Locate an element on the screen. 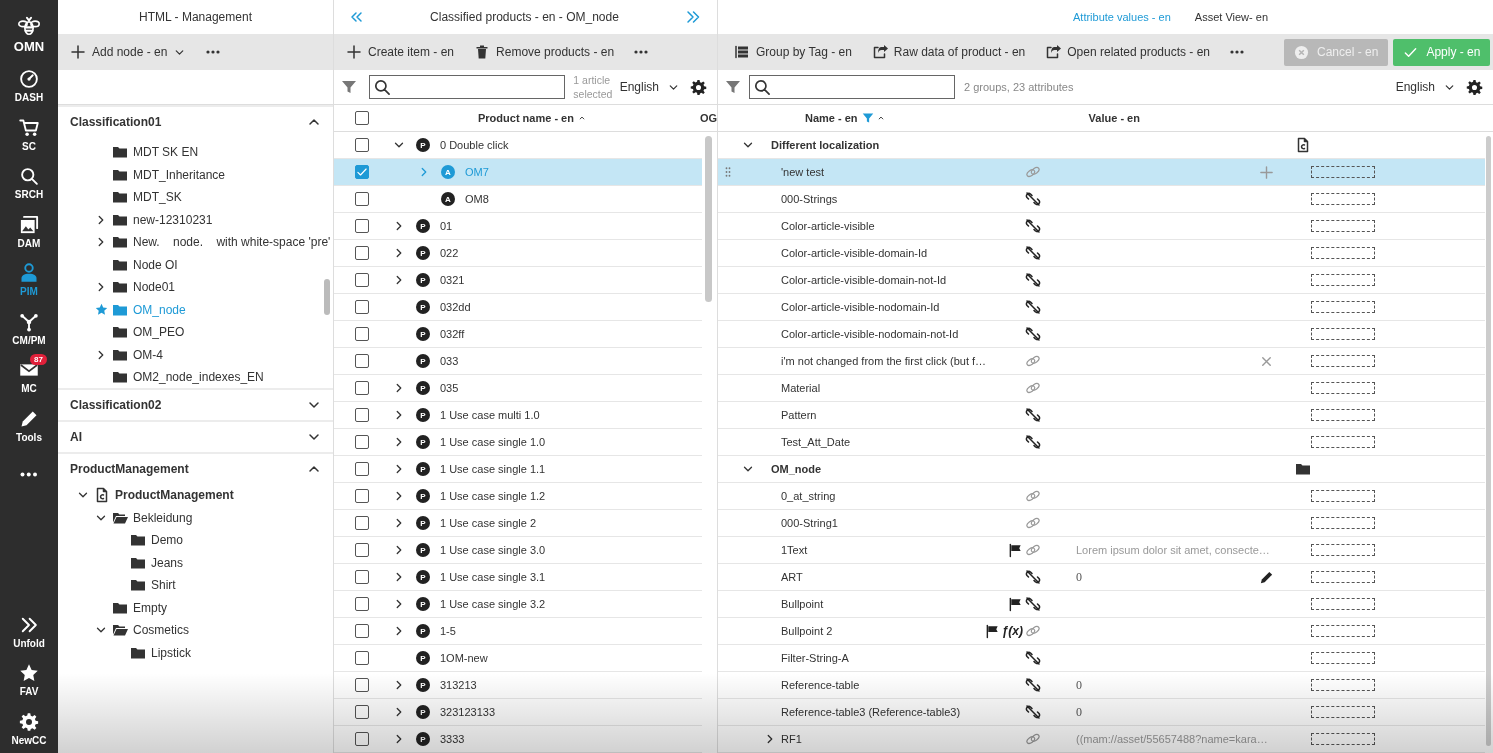 This screenshot has width=1493, height=753. tree-item: Demo is located at coordinates (167, 540).